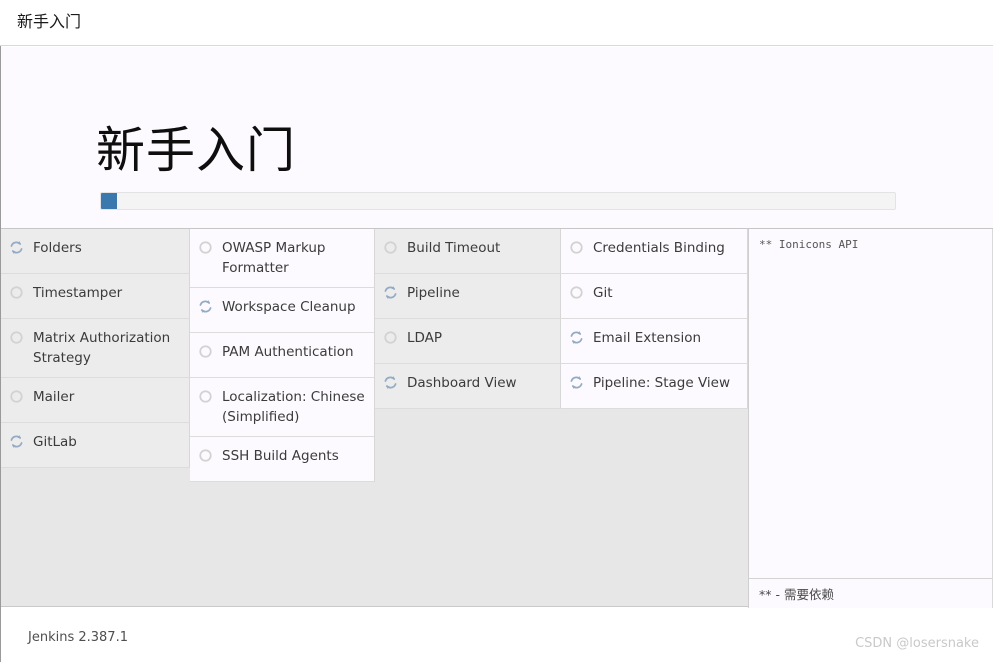  What do you see at coordinates (659, 248) in the screenshot?
I see `plugin-name-label: Credentials Binding` at bounding box center [659, 248].